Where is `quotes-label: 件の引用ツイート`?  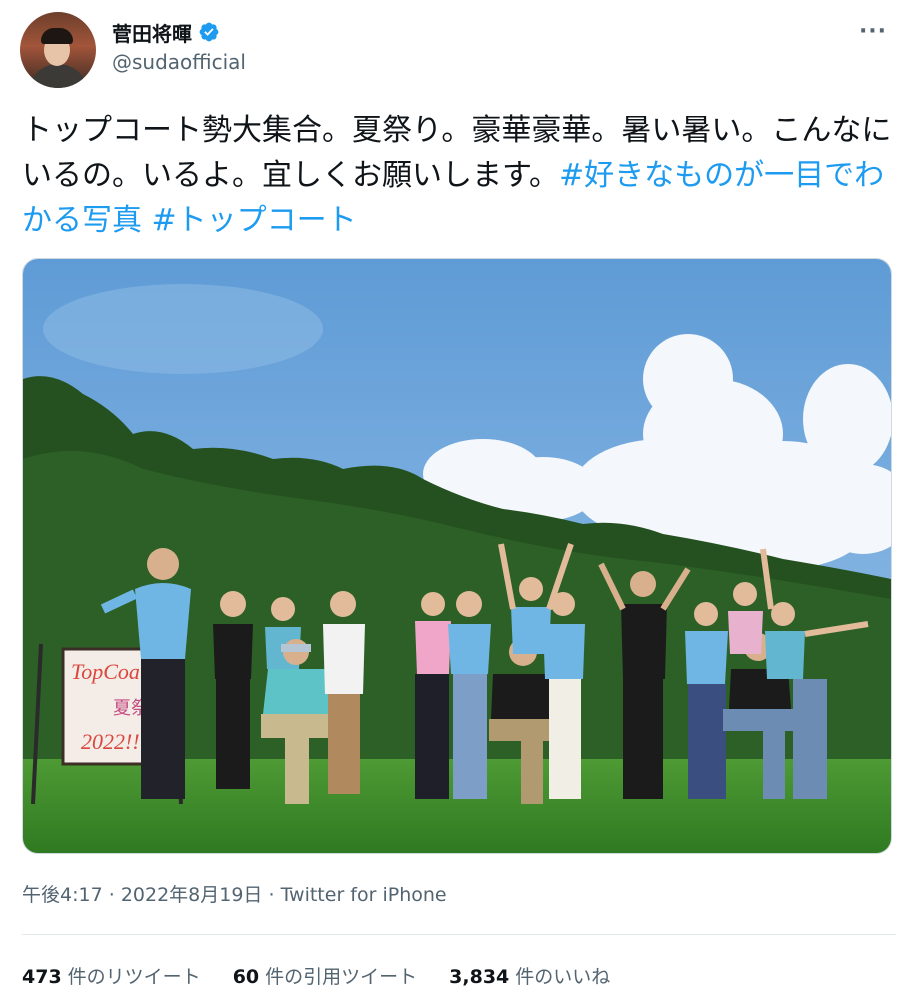 quotes-label: 件の引用ツイート is located at coordinates (341, 977).